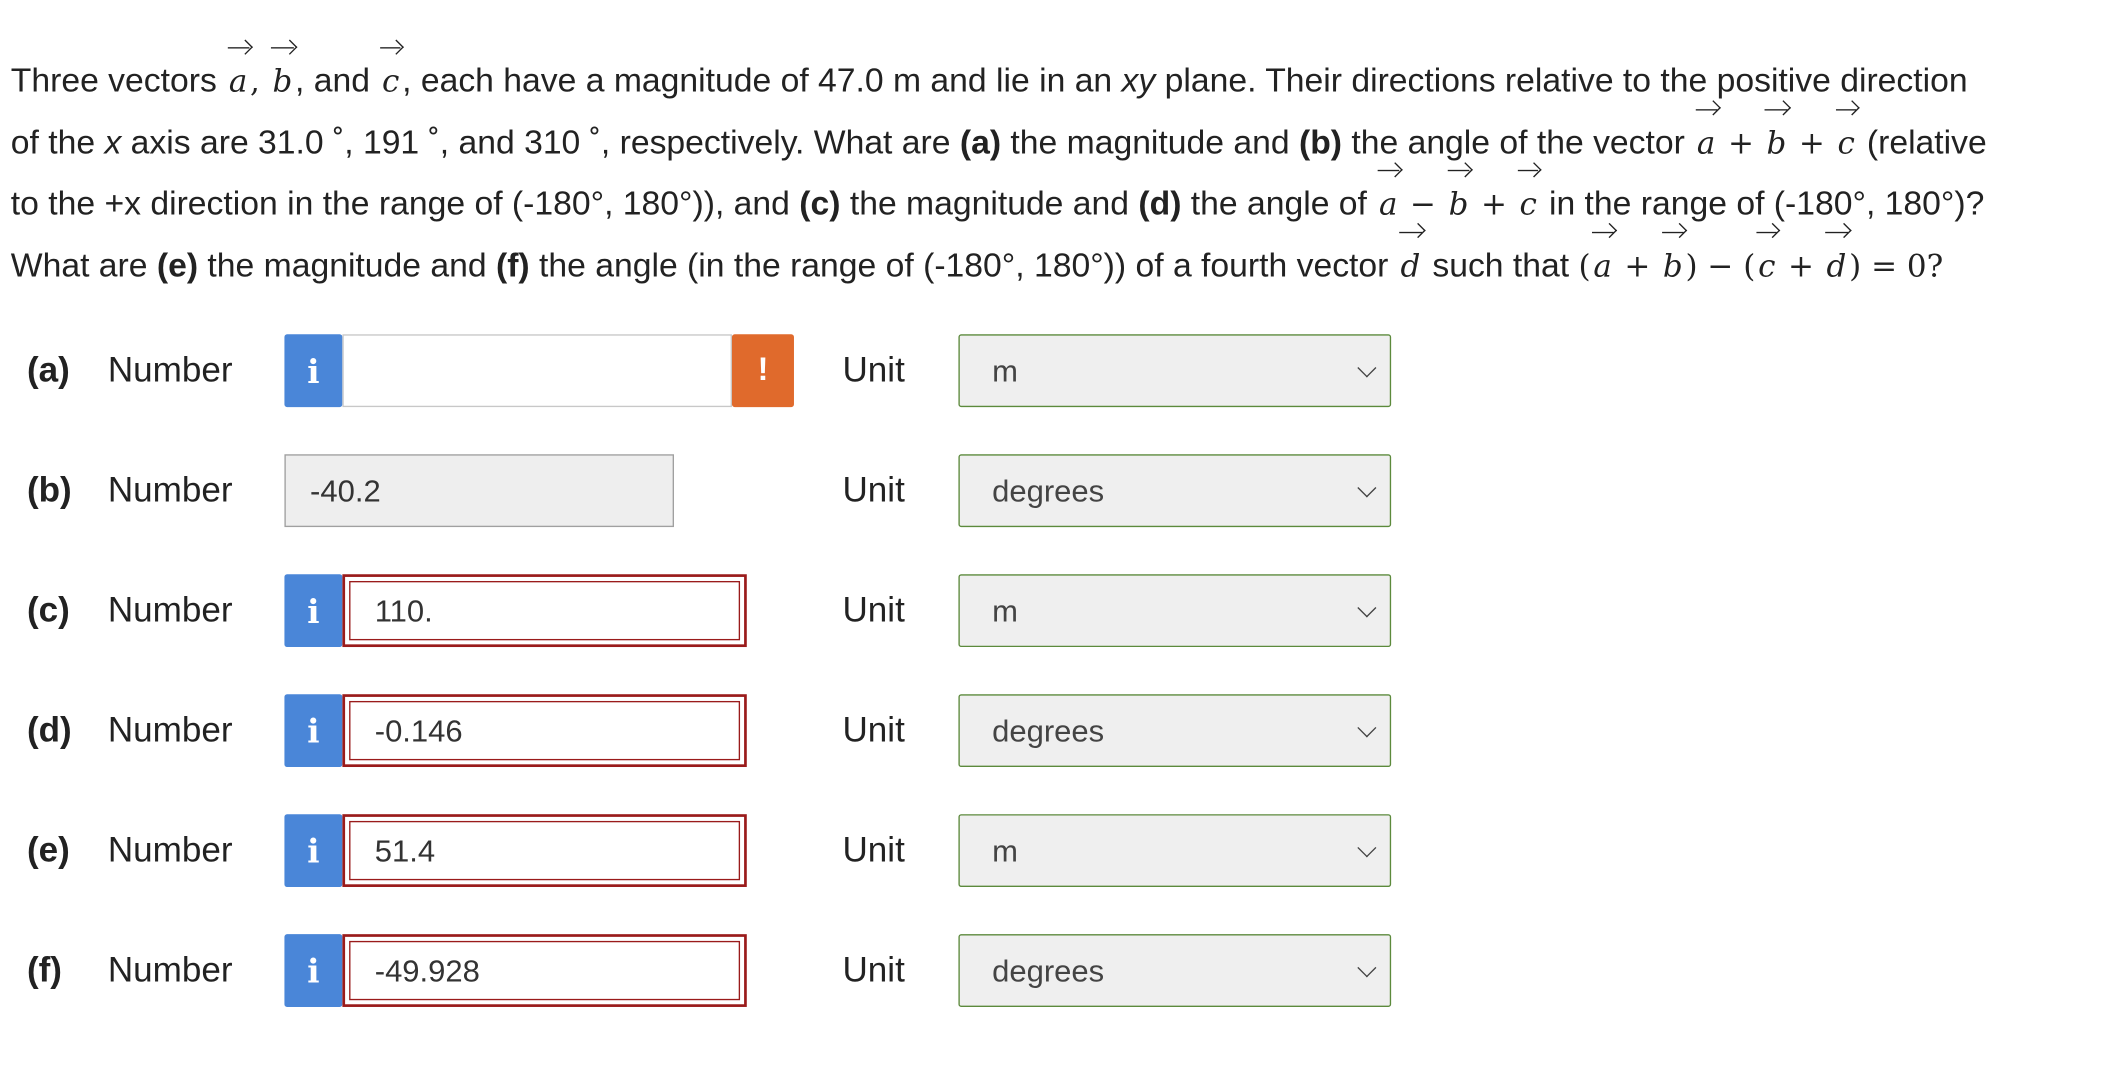  I want to click on answer-row-e: (e) Number i 51.4 Unit m, so click(741, 851).